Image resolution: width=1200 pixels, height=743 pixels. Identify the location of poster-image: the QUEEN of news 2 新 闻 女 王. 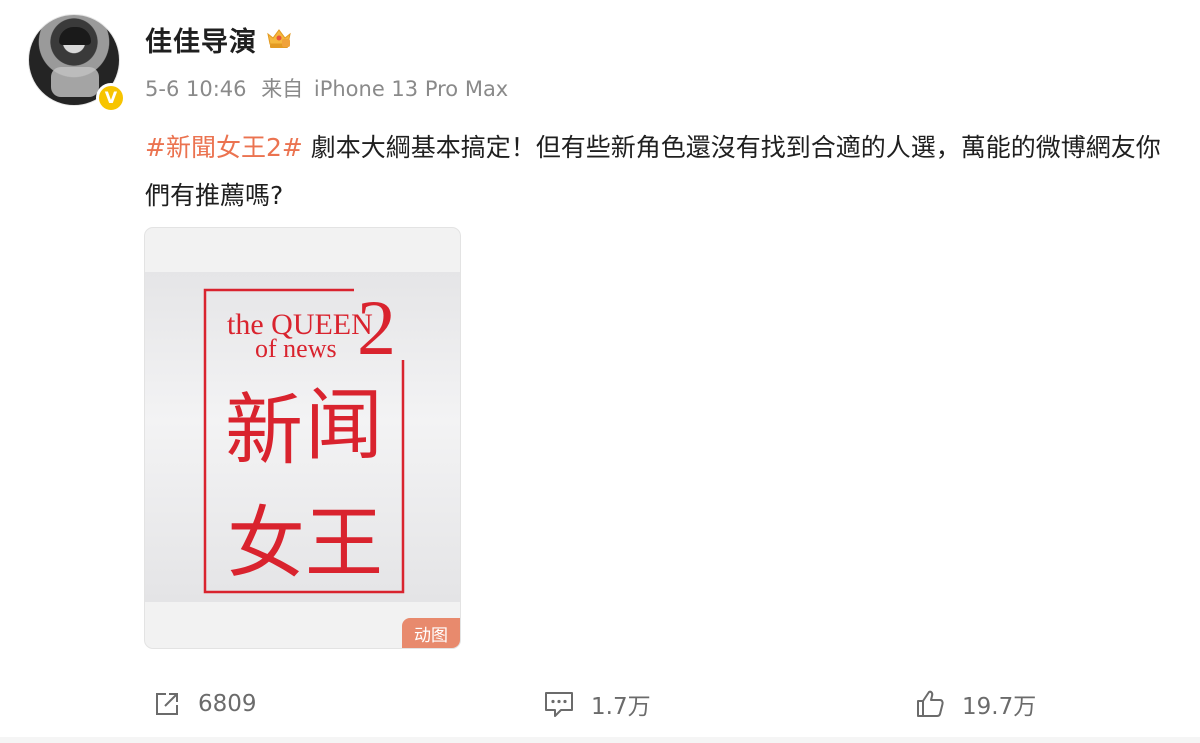
(302, 437).